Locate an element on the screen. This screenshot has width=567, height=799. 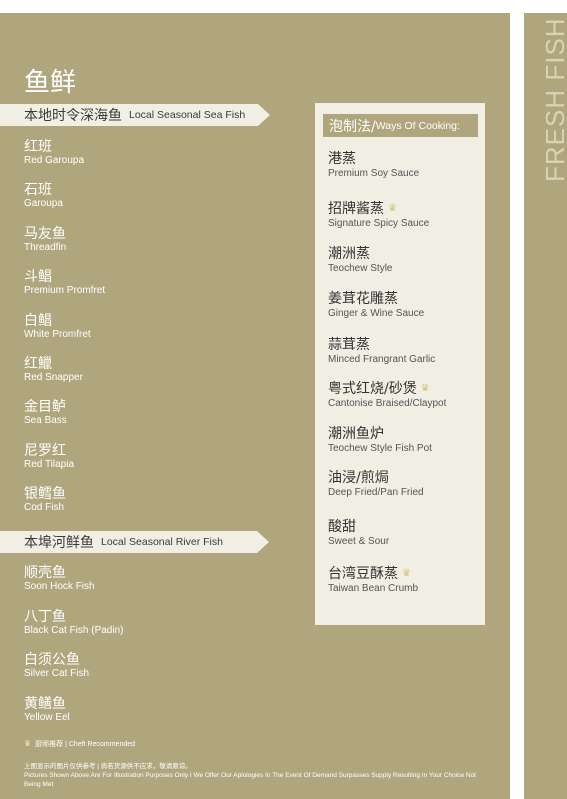
cooking-method-item: 油浸/煎焗 Deep Fried/Pan Fried is located at coordinates (376, 484).